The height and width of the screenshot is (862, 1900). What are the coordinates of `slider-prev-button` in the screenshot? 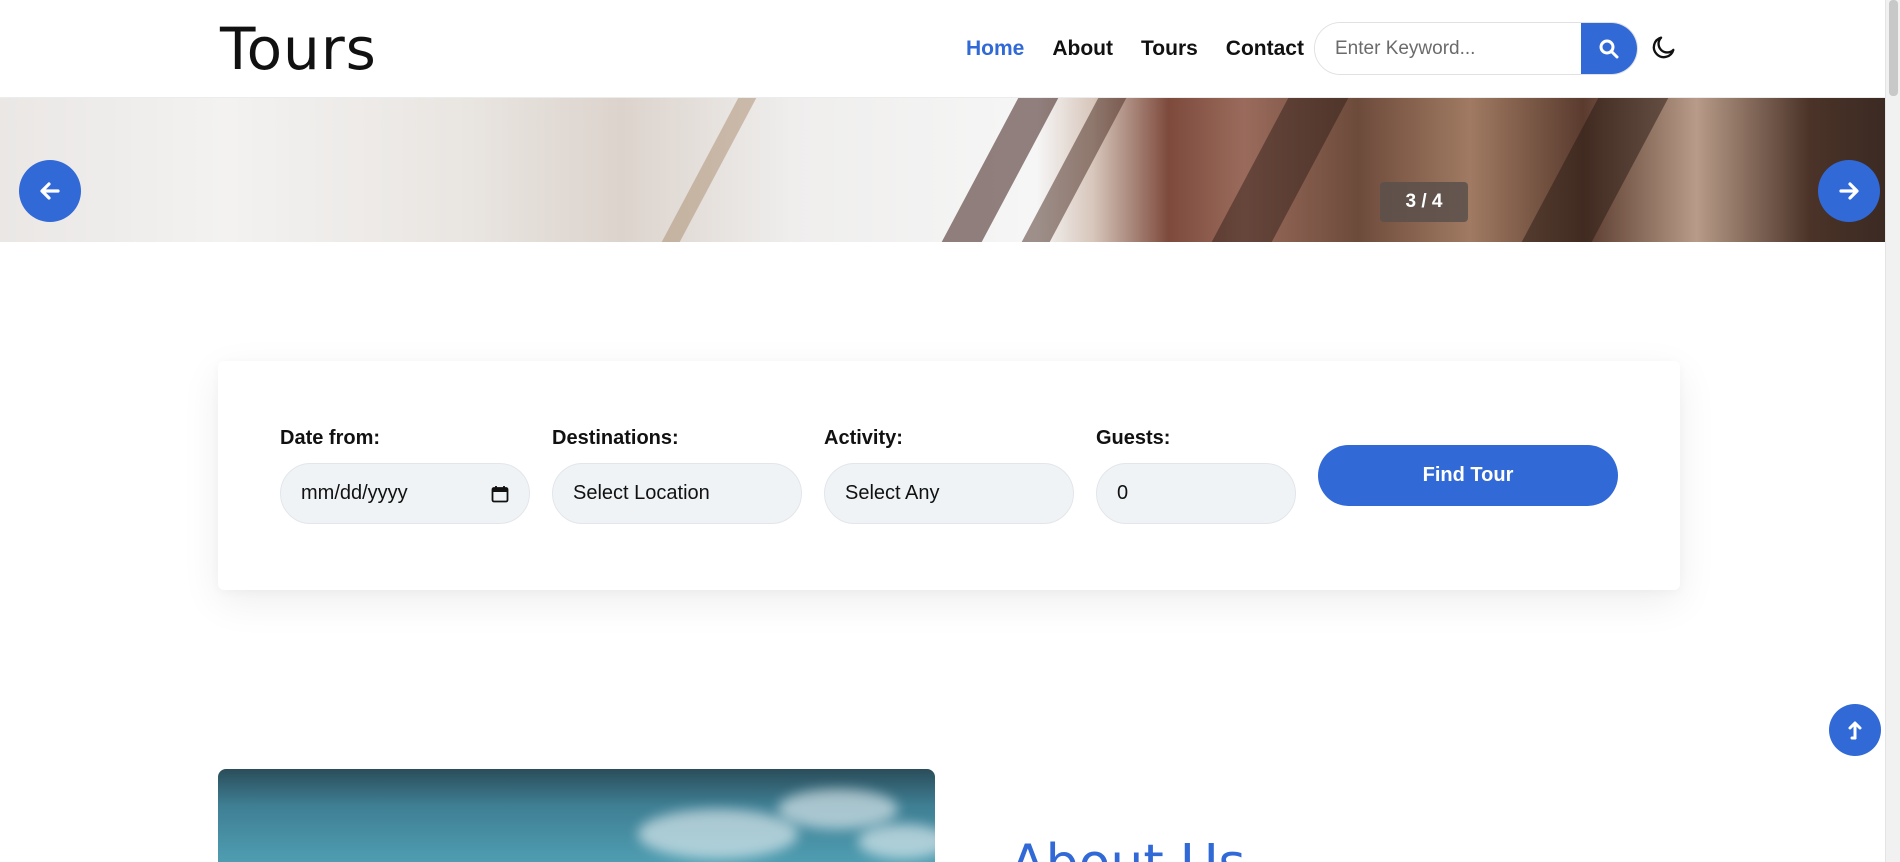 It's located at (50, 191).